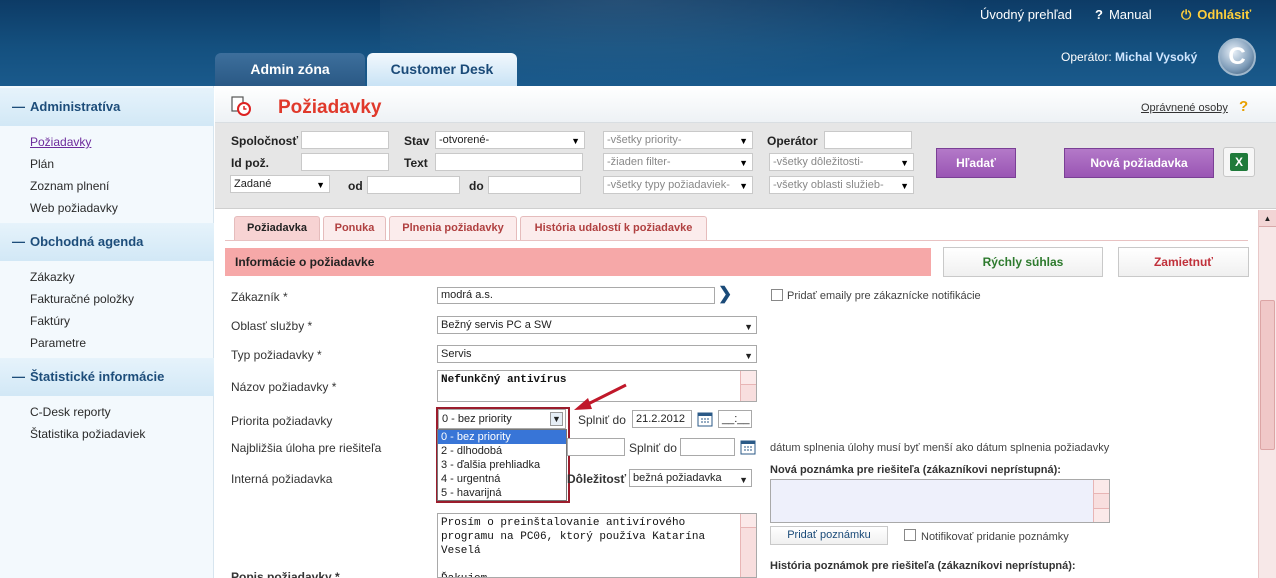 The width and height of the screenshot is (1276, 578). I want to click on priority-option: 5 - havarijná, so click(502, 493).